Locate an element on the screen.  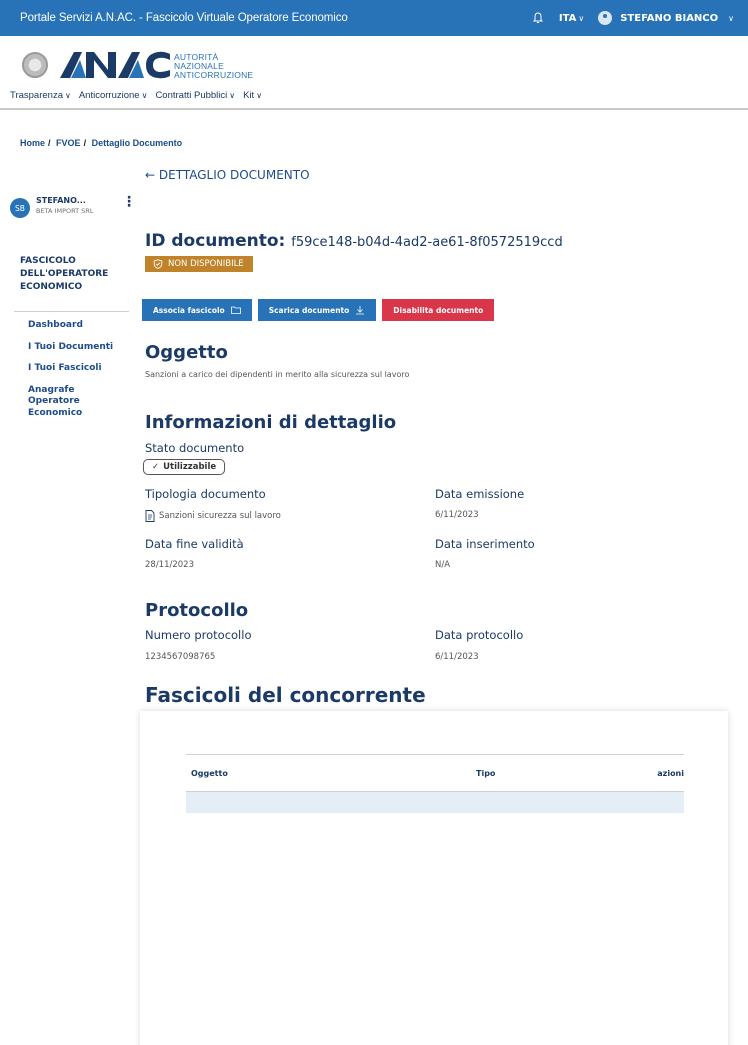
table-row is located at coordinates (435, 802).